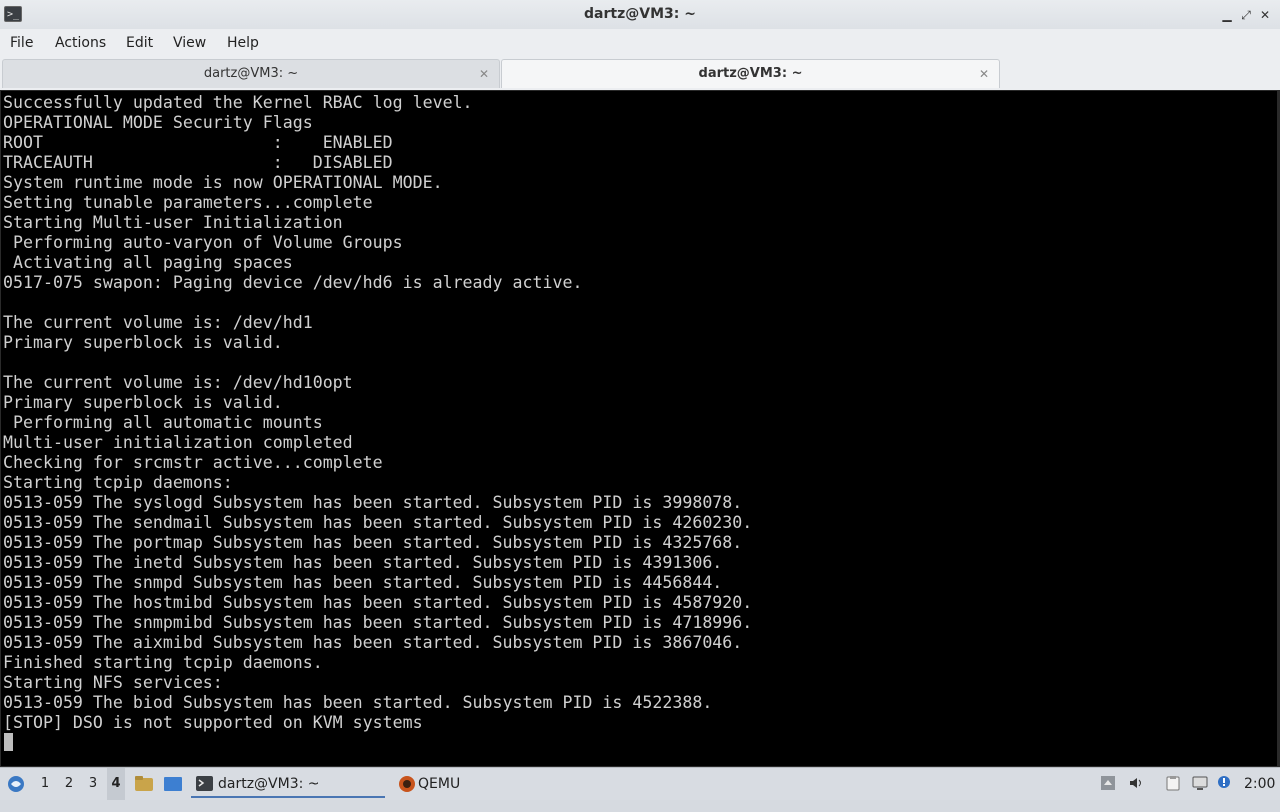 This screenshot has height=812, width=1280. I want to click on workspace-1: 1, so click(45, 784).